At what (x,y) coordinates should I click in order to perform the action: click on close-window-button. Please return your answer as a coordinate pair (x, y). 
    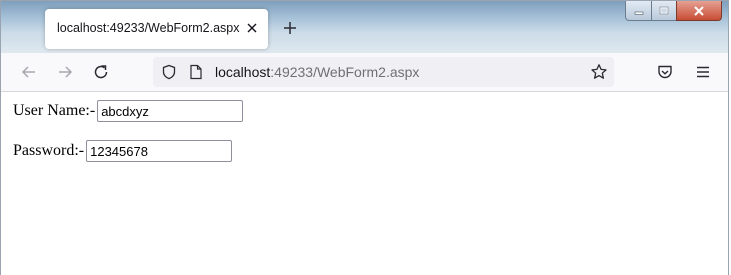
    Looking at the image, I should click on (699, 11).